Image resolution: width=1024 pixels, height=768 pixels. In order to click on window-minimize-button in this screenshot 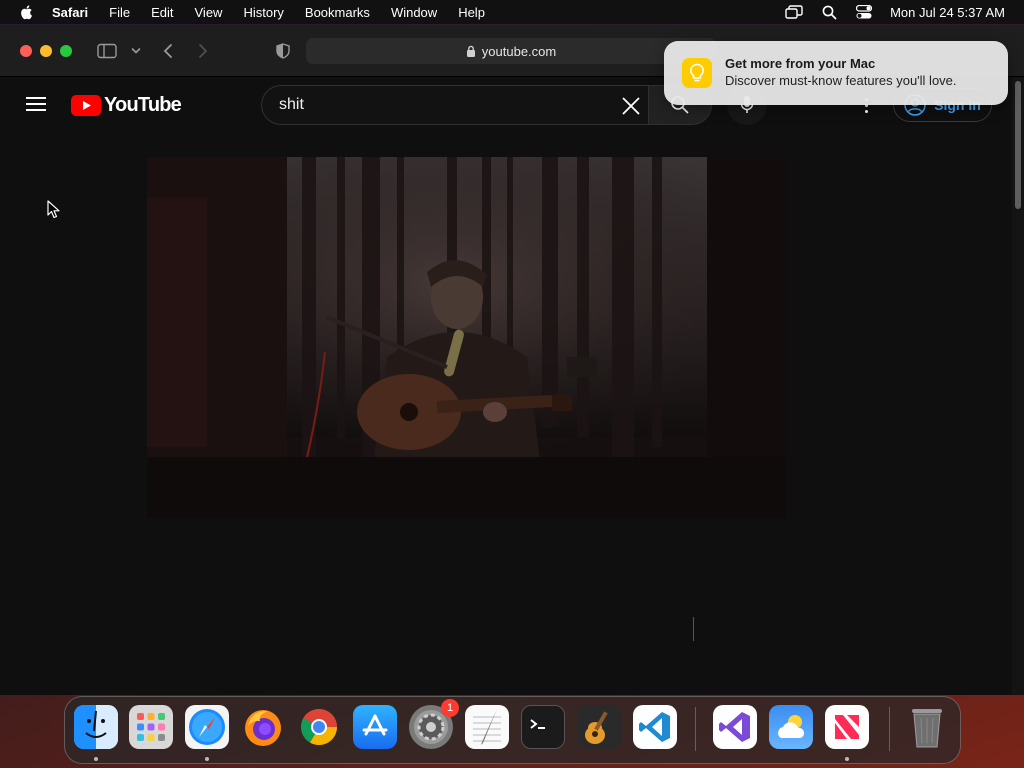, I will do `click(46, 51)`.